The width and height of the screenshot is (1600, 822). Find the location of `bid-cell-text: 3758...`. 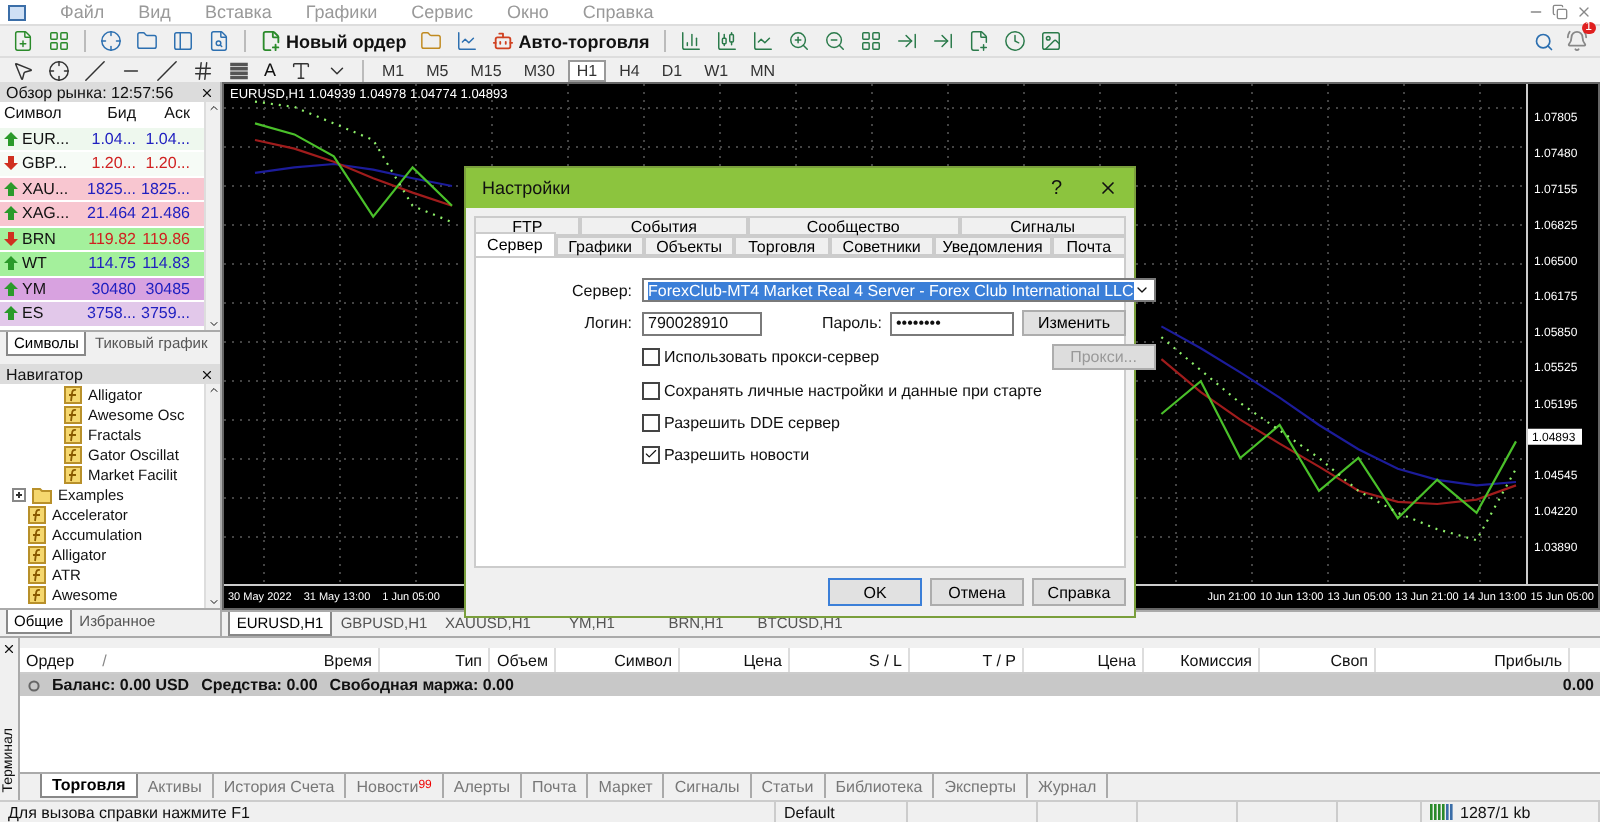

bid-cell-text: 3758... is located at coordinates (112, 313).